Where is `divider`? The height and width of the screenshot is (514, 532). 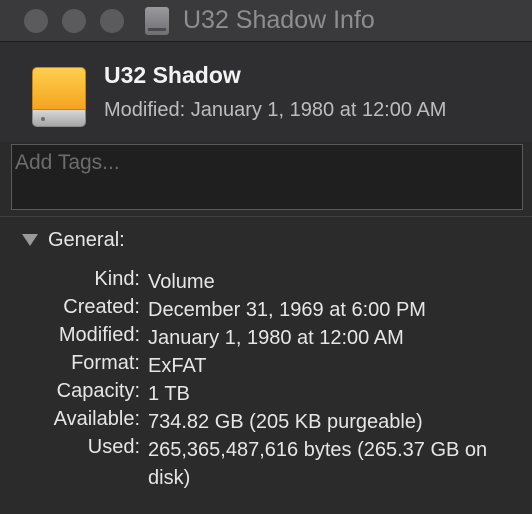 divider is located at coordinates (266, 216).